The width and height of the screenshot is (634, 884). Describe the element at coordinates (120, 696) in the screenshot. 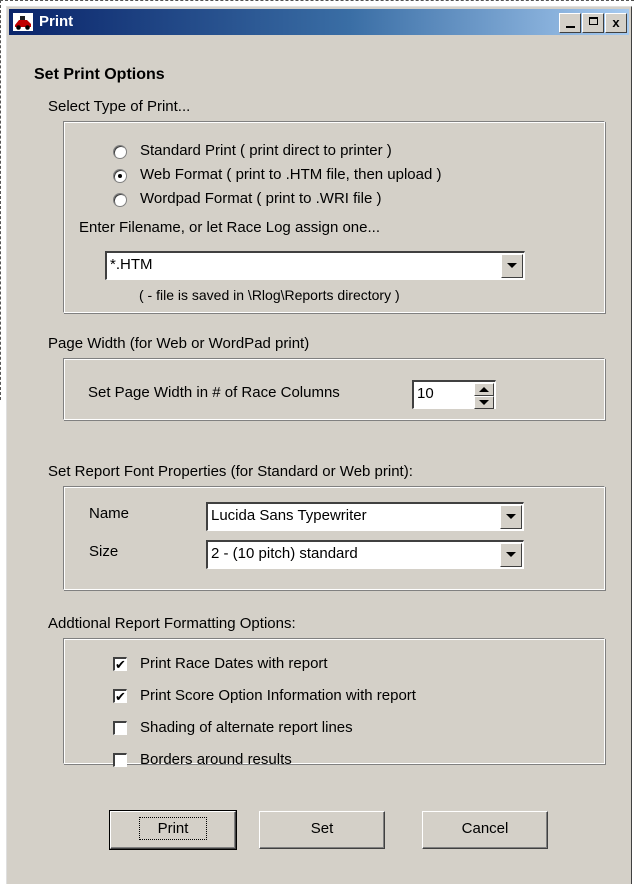

I see `checkbox-score-option: ✔` at that location.